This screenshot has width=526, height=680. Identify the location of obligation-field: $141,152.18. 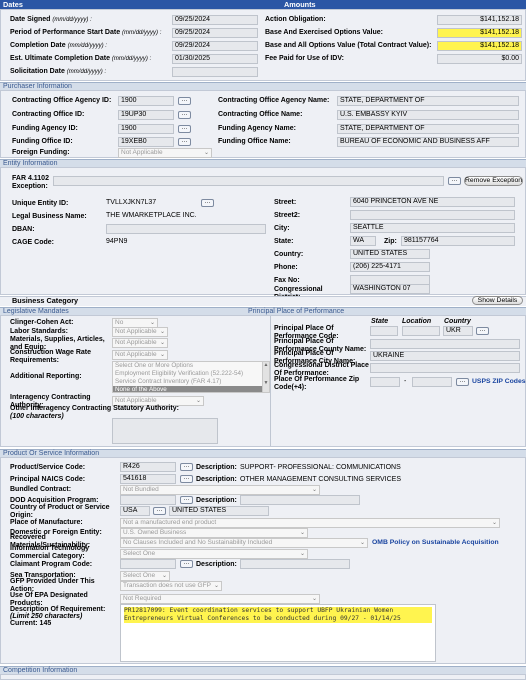
(479, 20).